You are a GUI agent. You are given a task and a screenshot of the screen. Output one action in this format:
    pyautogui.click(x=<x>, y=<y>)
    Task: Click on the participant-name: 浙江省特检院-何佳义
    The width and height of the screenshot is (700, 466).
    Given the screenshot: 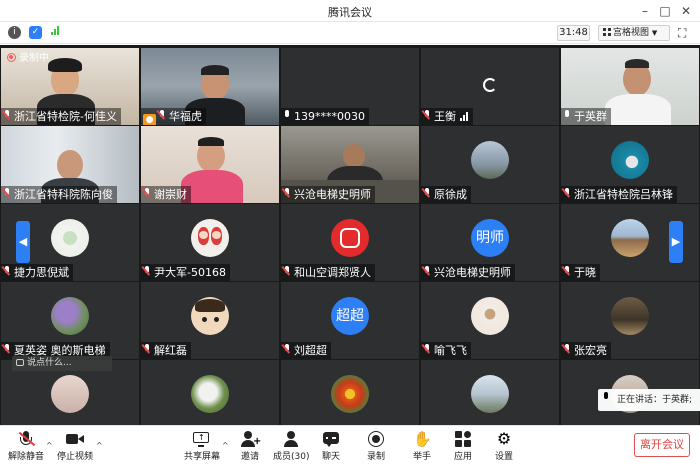 What is the action you would take?
    pyautogui.click(x=65, y=116)
    